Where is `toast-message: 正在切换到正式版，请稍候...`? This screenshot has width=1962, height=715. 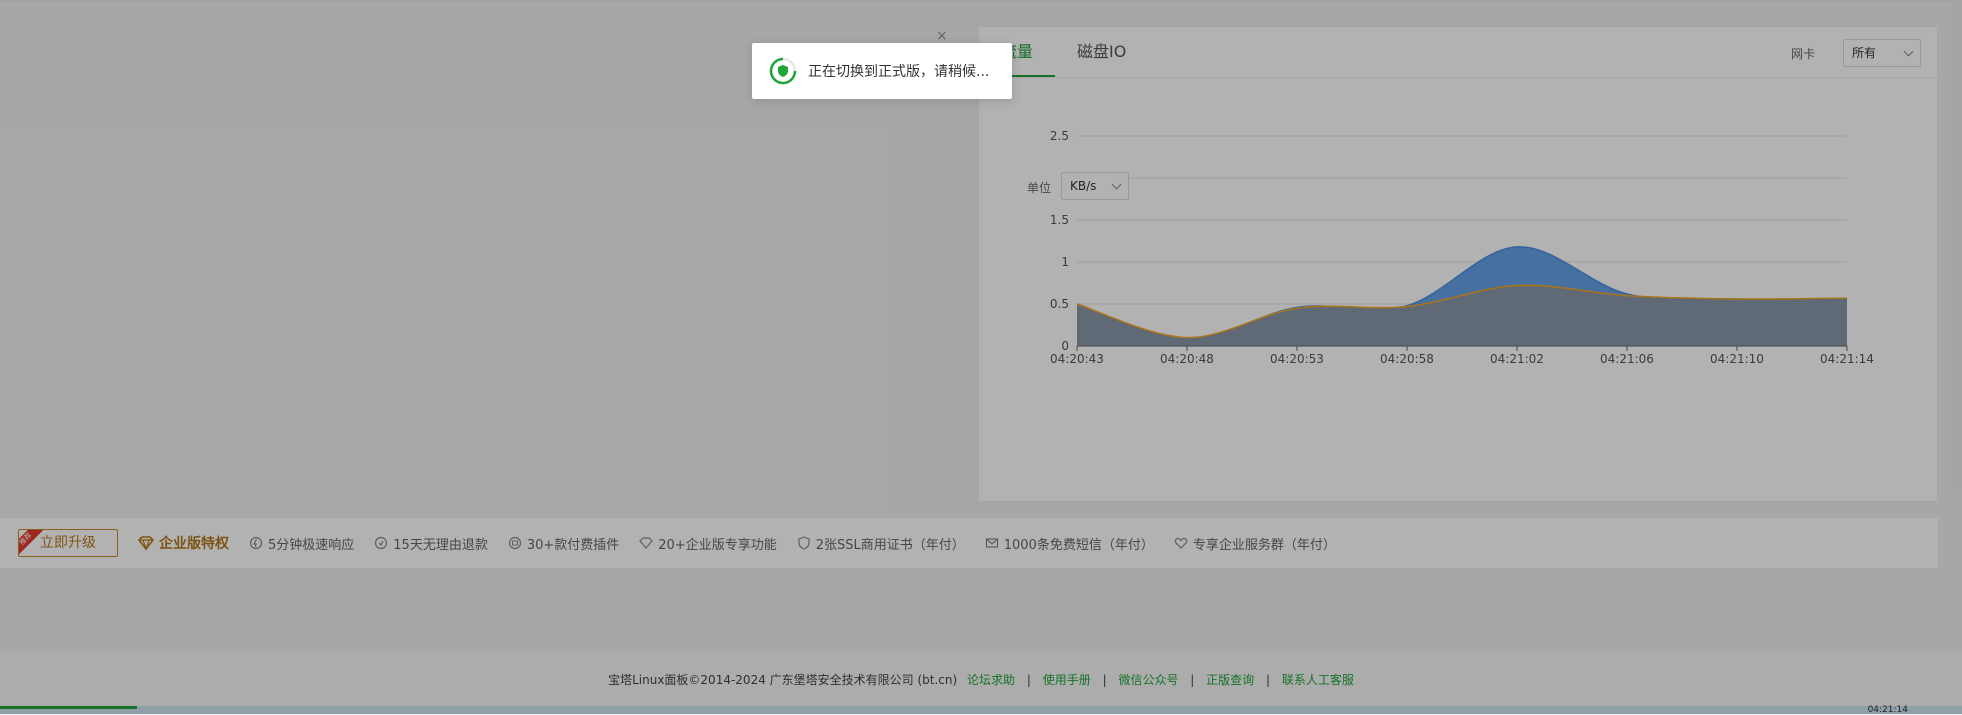
toast-message: 正在切换到正式版，请稍候... is located at coordinates (899, 72).